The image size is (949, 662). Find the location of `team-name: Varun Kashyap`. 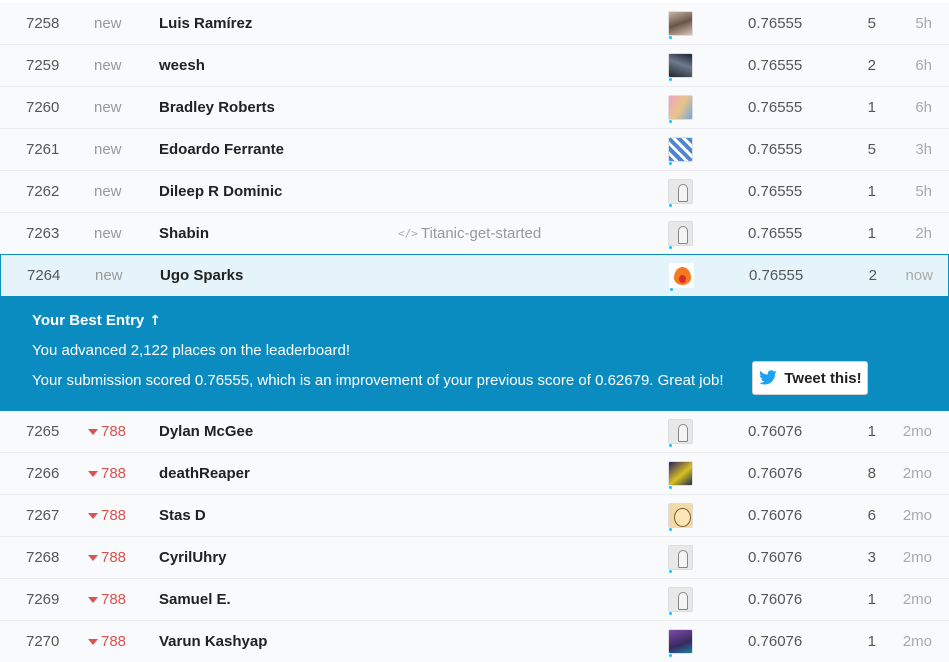

team-name: Varun Kashyap is located at coordinates (274, 641).